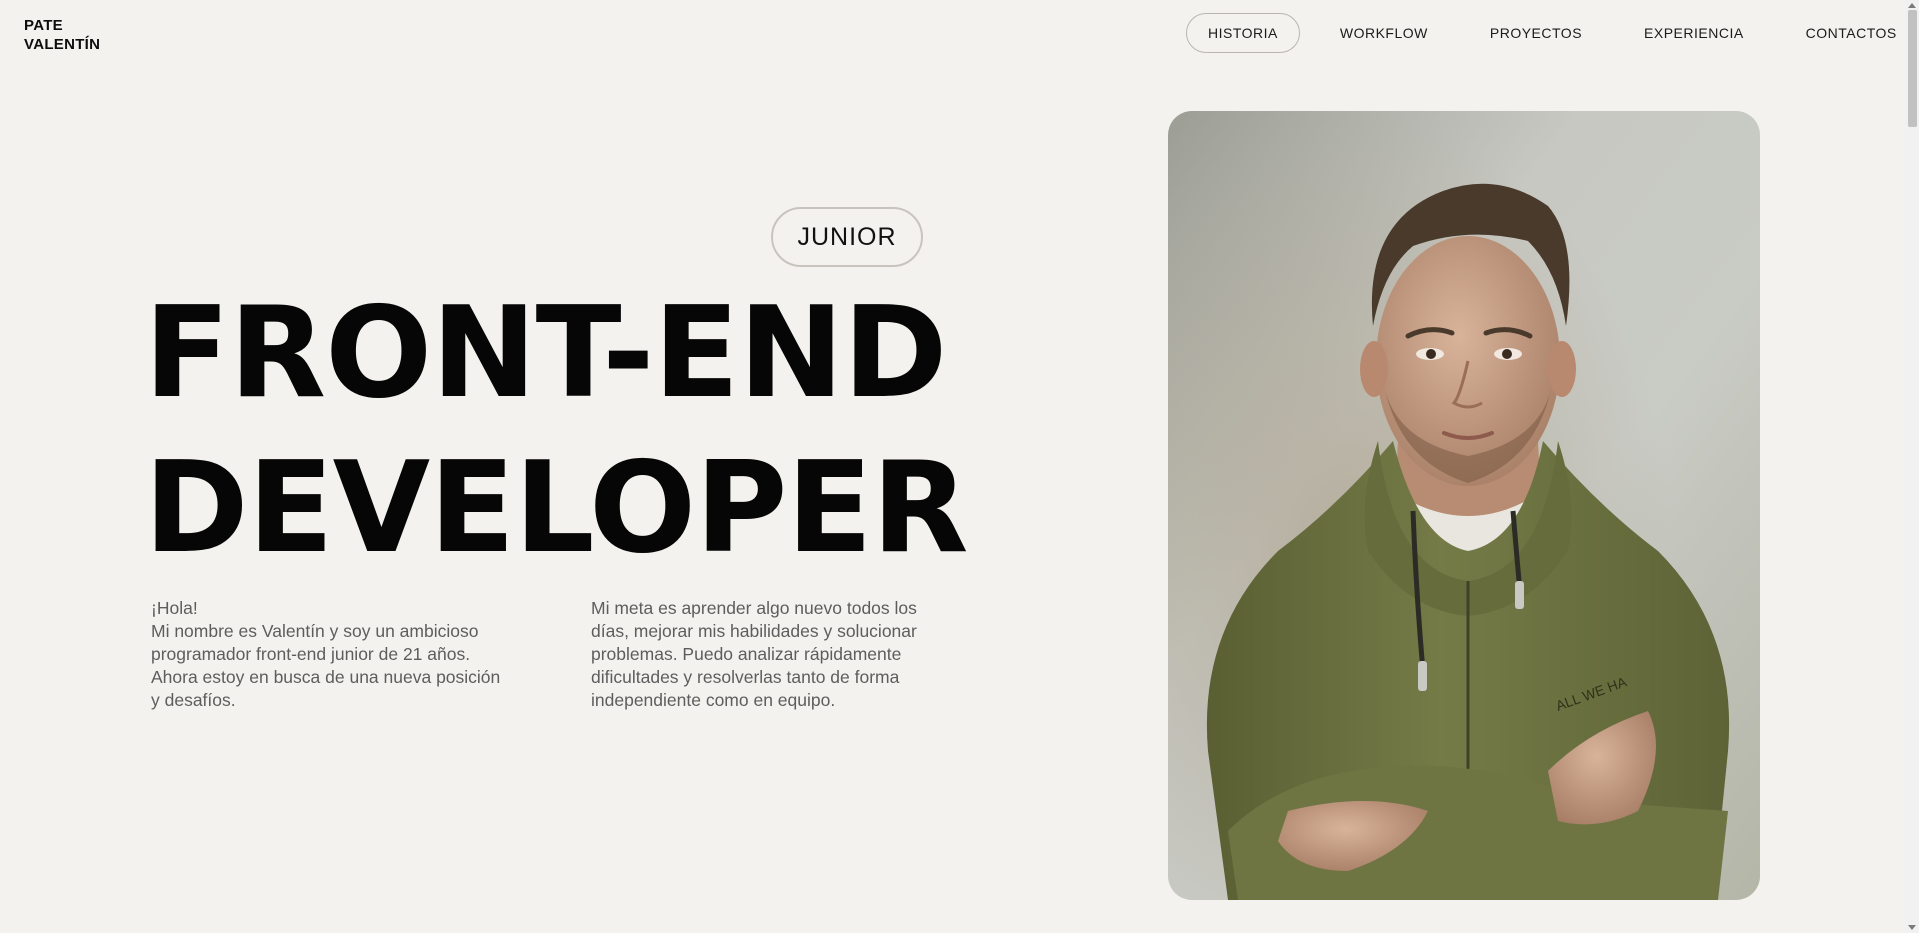  I want to click on nav-item-experiencia: EXPERIENCIA, so click(1694, 33).